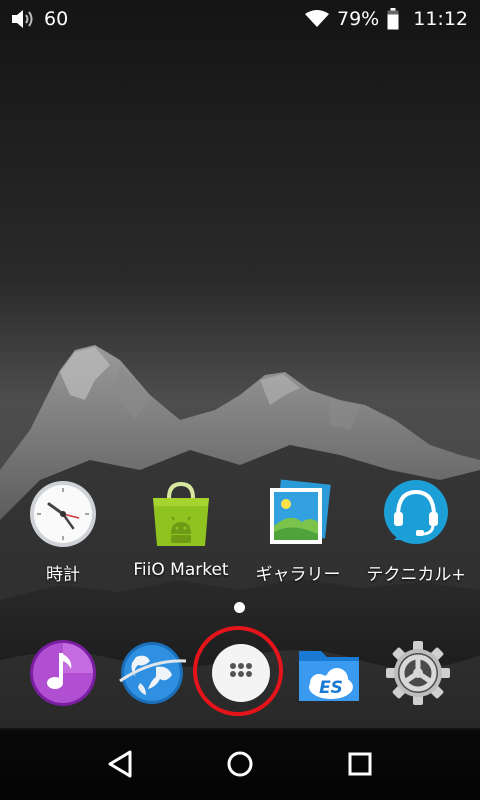  I want to click on app-label-technical-support: テクニカル+, so click(416, 575).